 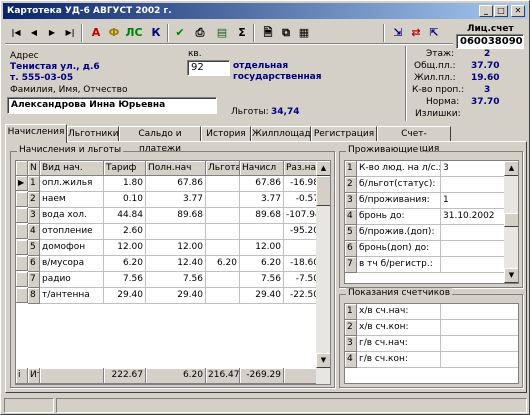 I want to click on confirm-button: ✔, so click(x=180, y=33).